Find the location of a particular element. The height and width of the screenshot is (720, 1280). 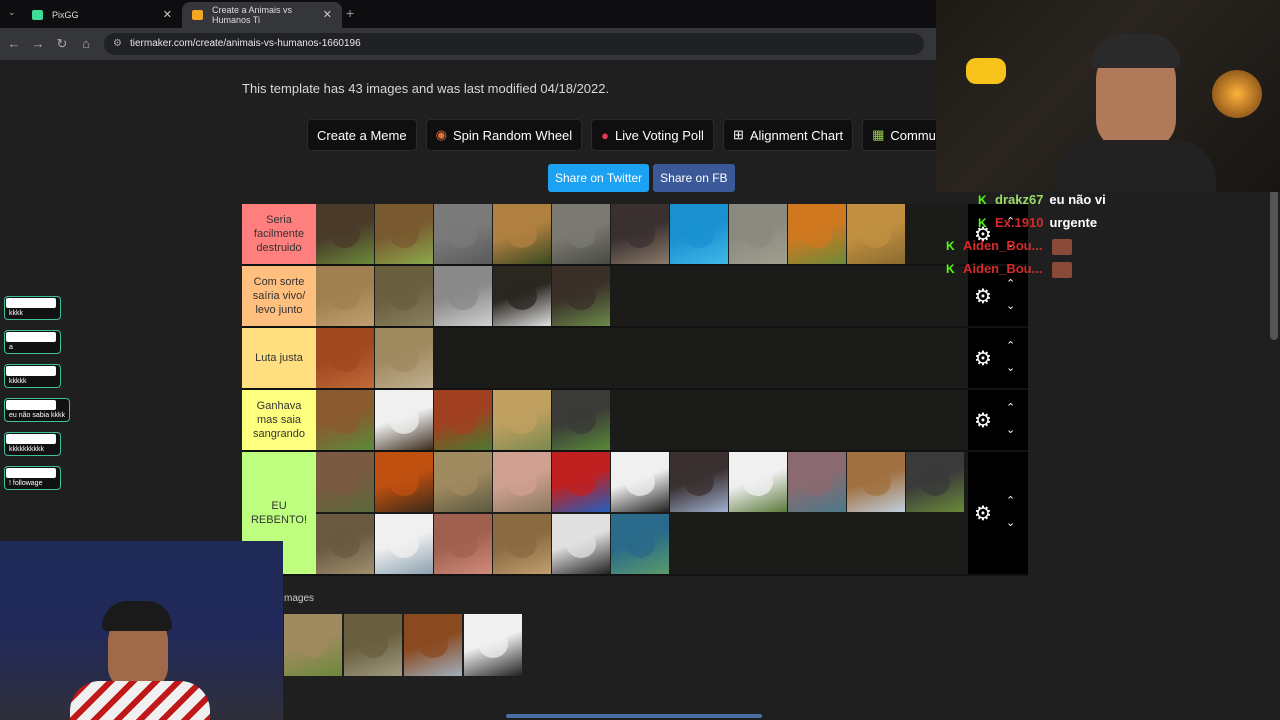

animal-tile-dog is located at coordinates (345, 420).